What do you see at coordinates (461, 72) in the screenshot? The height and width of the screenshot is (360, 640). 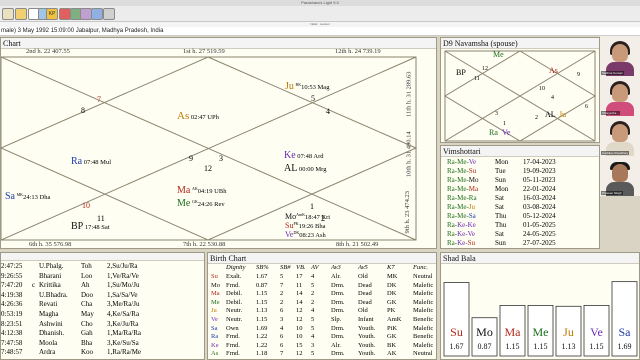 I see `d9-bp: BP` at bounding box center [461, 72].